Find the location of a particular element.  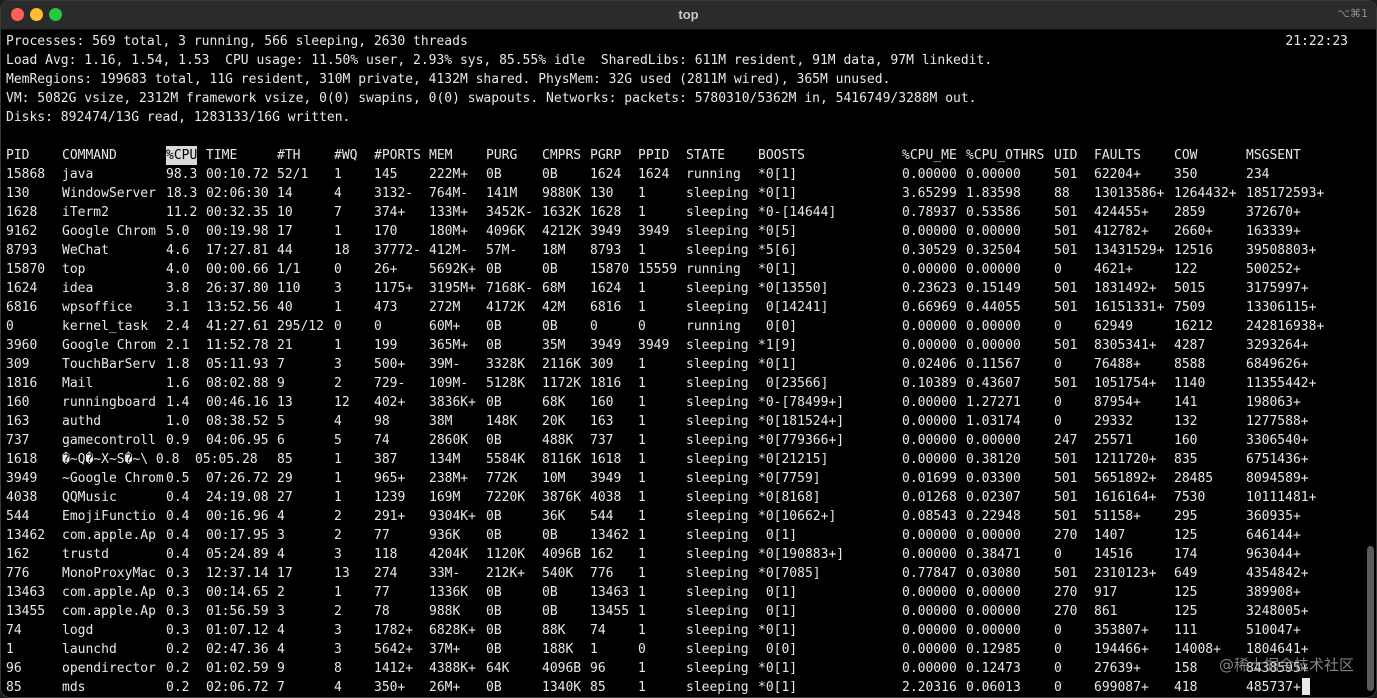

table-cell: trustd is located at coordinates (85, 554).